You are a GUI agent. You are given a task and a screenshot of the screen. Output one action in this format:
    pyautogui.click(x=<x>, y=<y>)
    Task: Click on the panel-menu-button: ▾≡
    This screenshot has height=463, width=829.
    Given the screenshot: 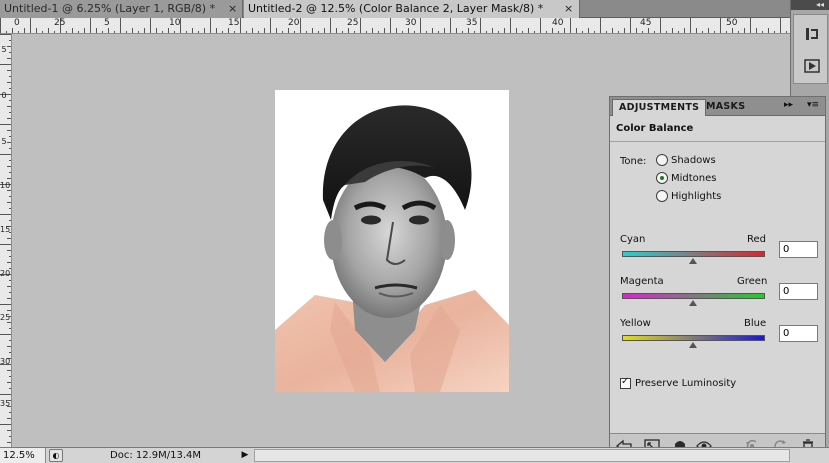 What is the action you would take?
    pyautogui.click(x=813, y=105)
    